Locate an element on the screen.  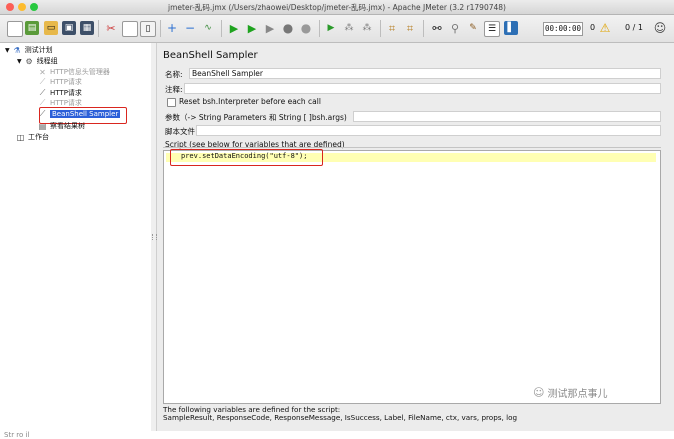
tree-node-workbench: ◫ 工作台 is located at coordinates (32, 137).